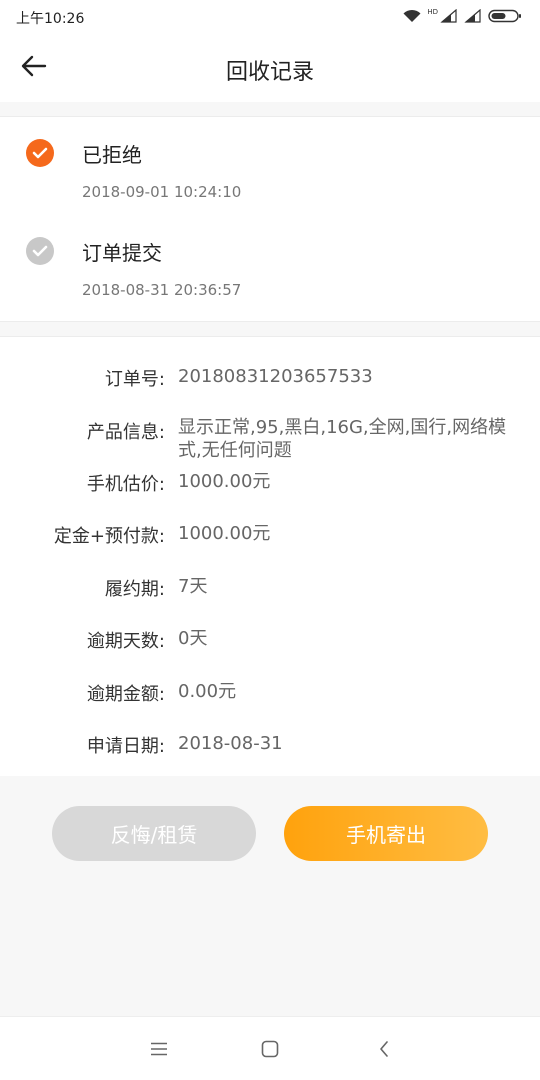  What do you see at coordinates (432, 12) in the screenshot?
I see `hd-label: HD` at bounding box center [432, 12].